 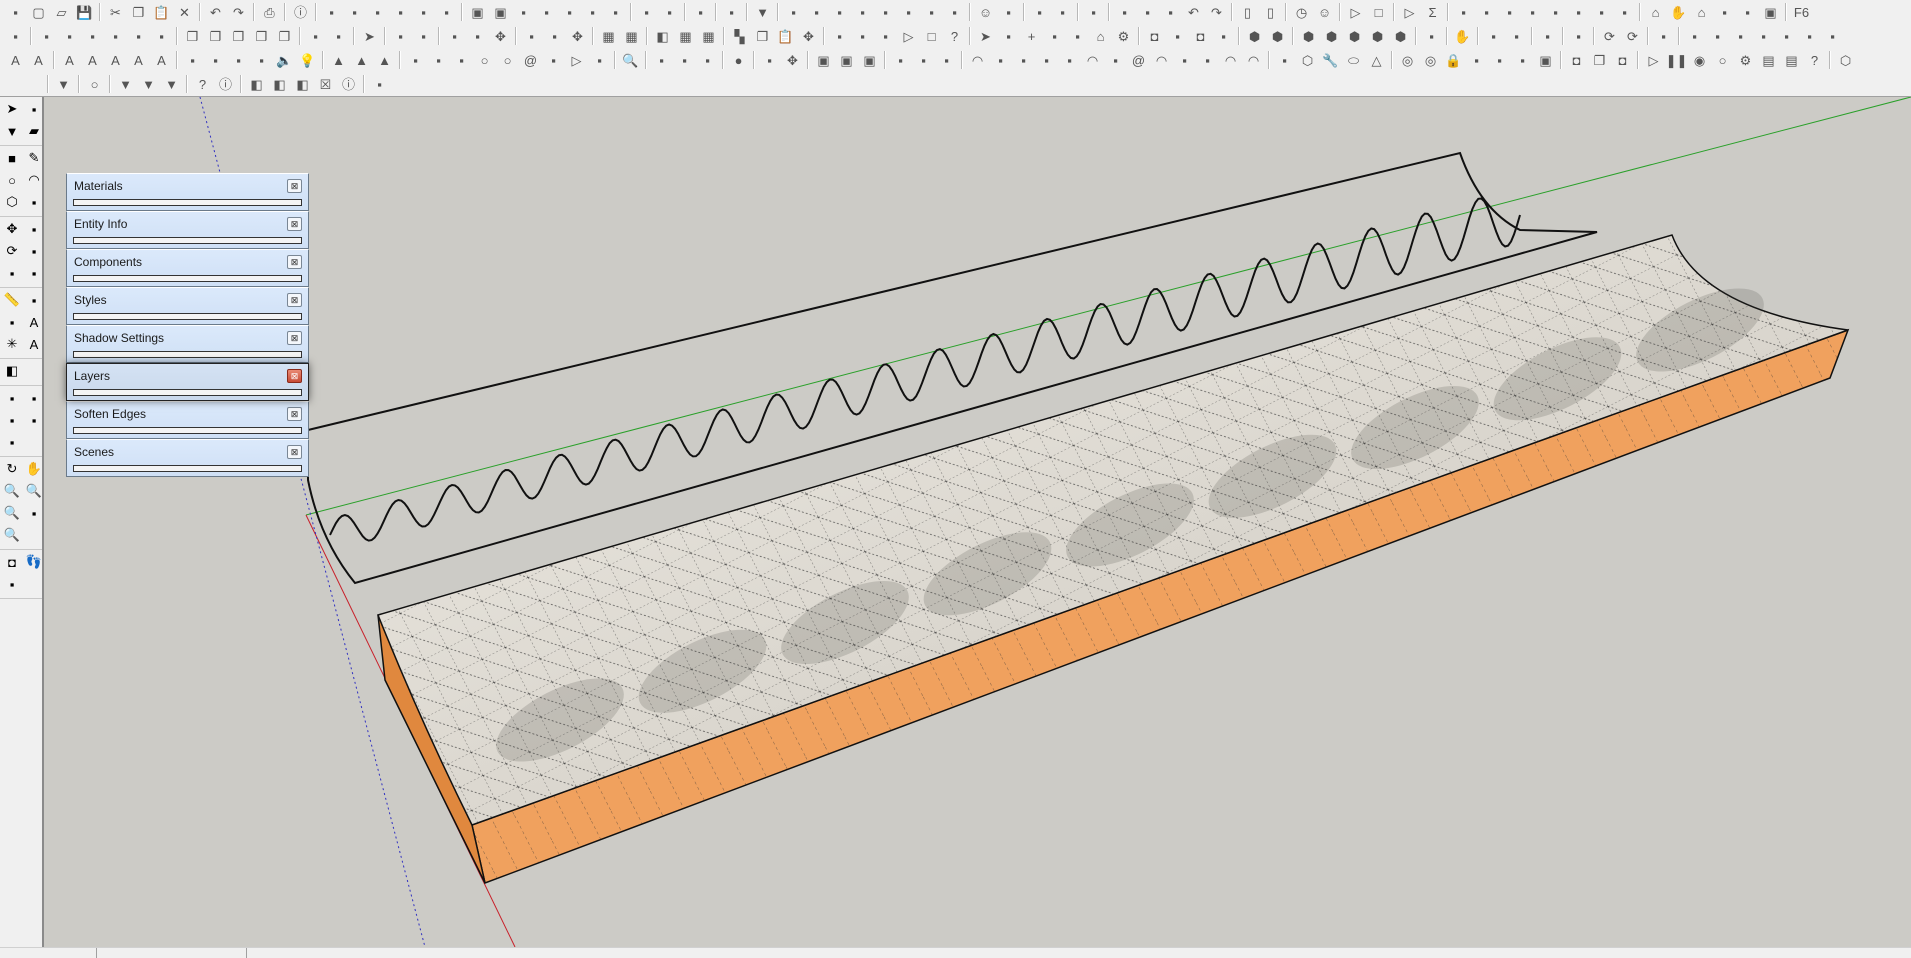 I want to click on close-circle-icon: ○, so click(x=1722, y=60).